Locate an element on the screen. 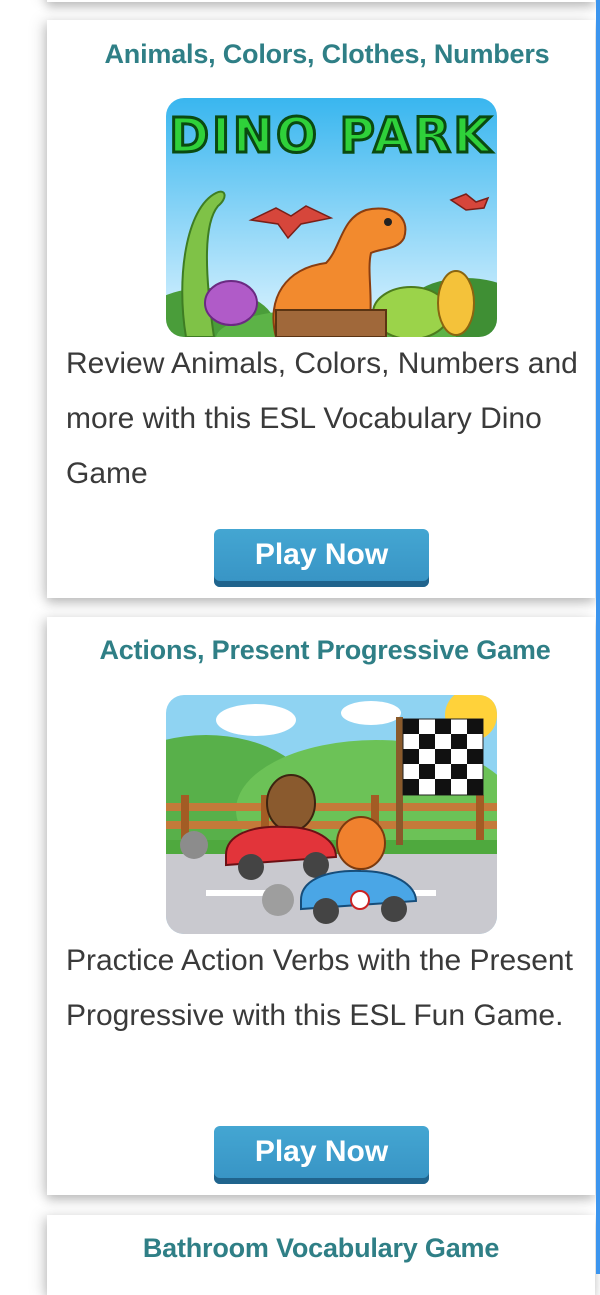 The height and width of the screenshot is (1295, 600). previous-card-edge is located at coordinates (321, 1).